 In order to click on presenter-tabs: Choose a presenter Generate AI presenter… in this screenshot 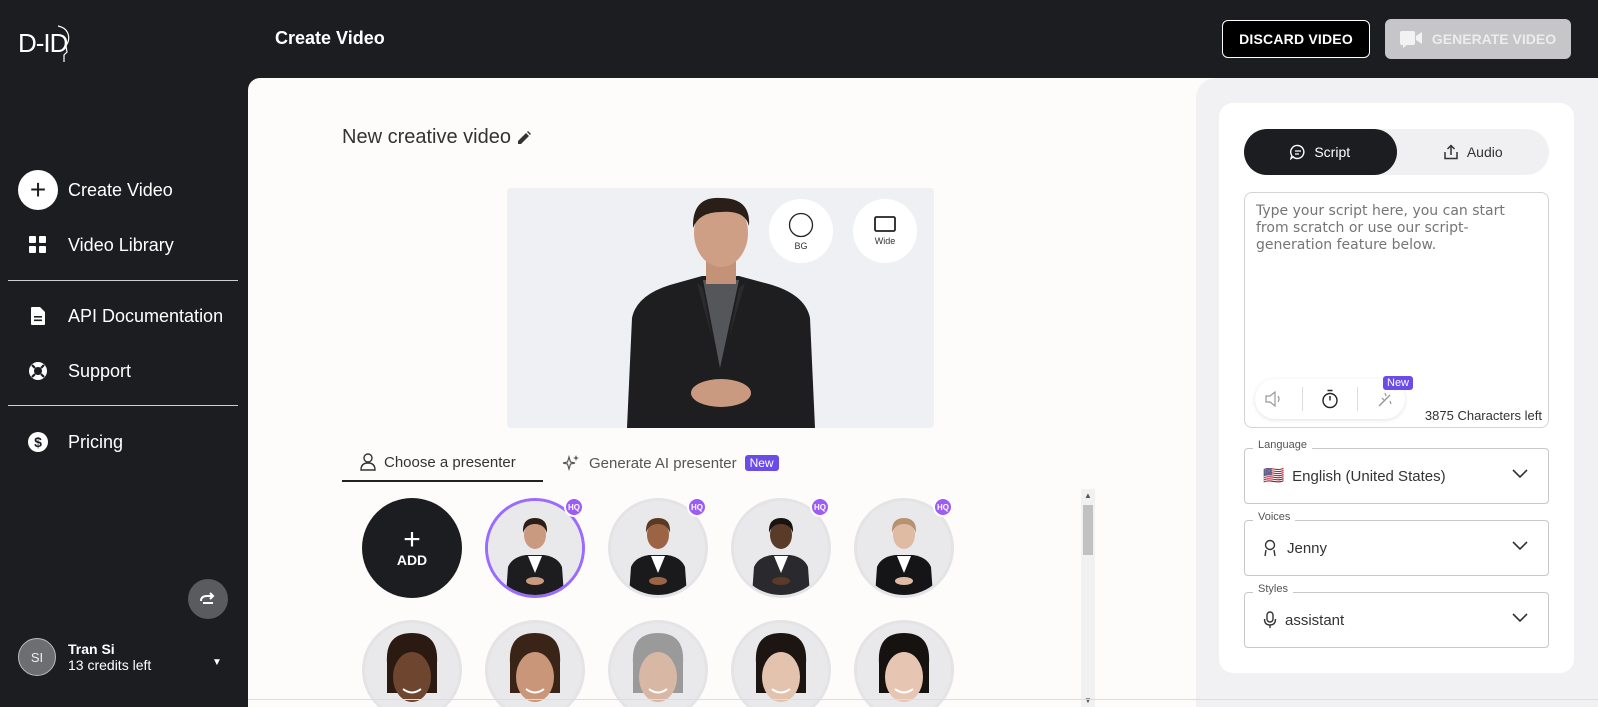, I will do `click(568, 463)`.